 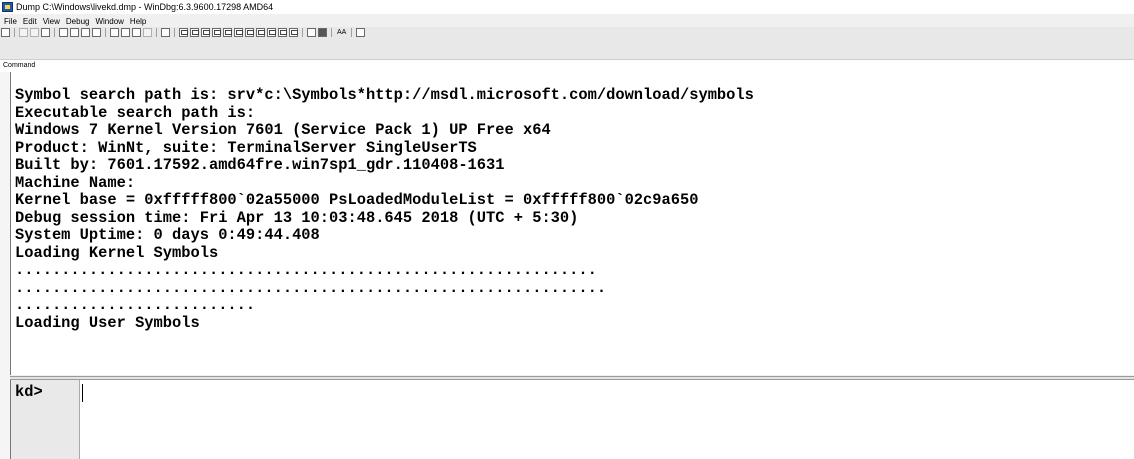 I want to click on command-panel-label: Command, so click(x=567, y=66).